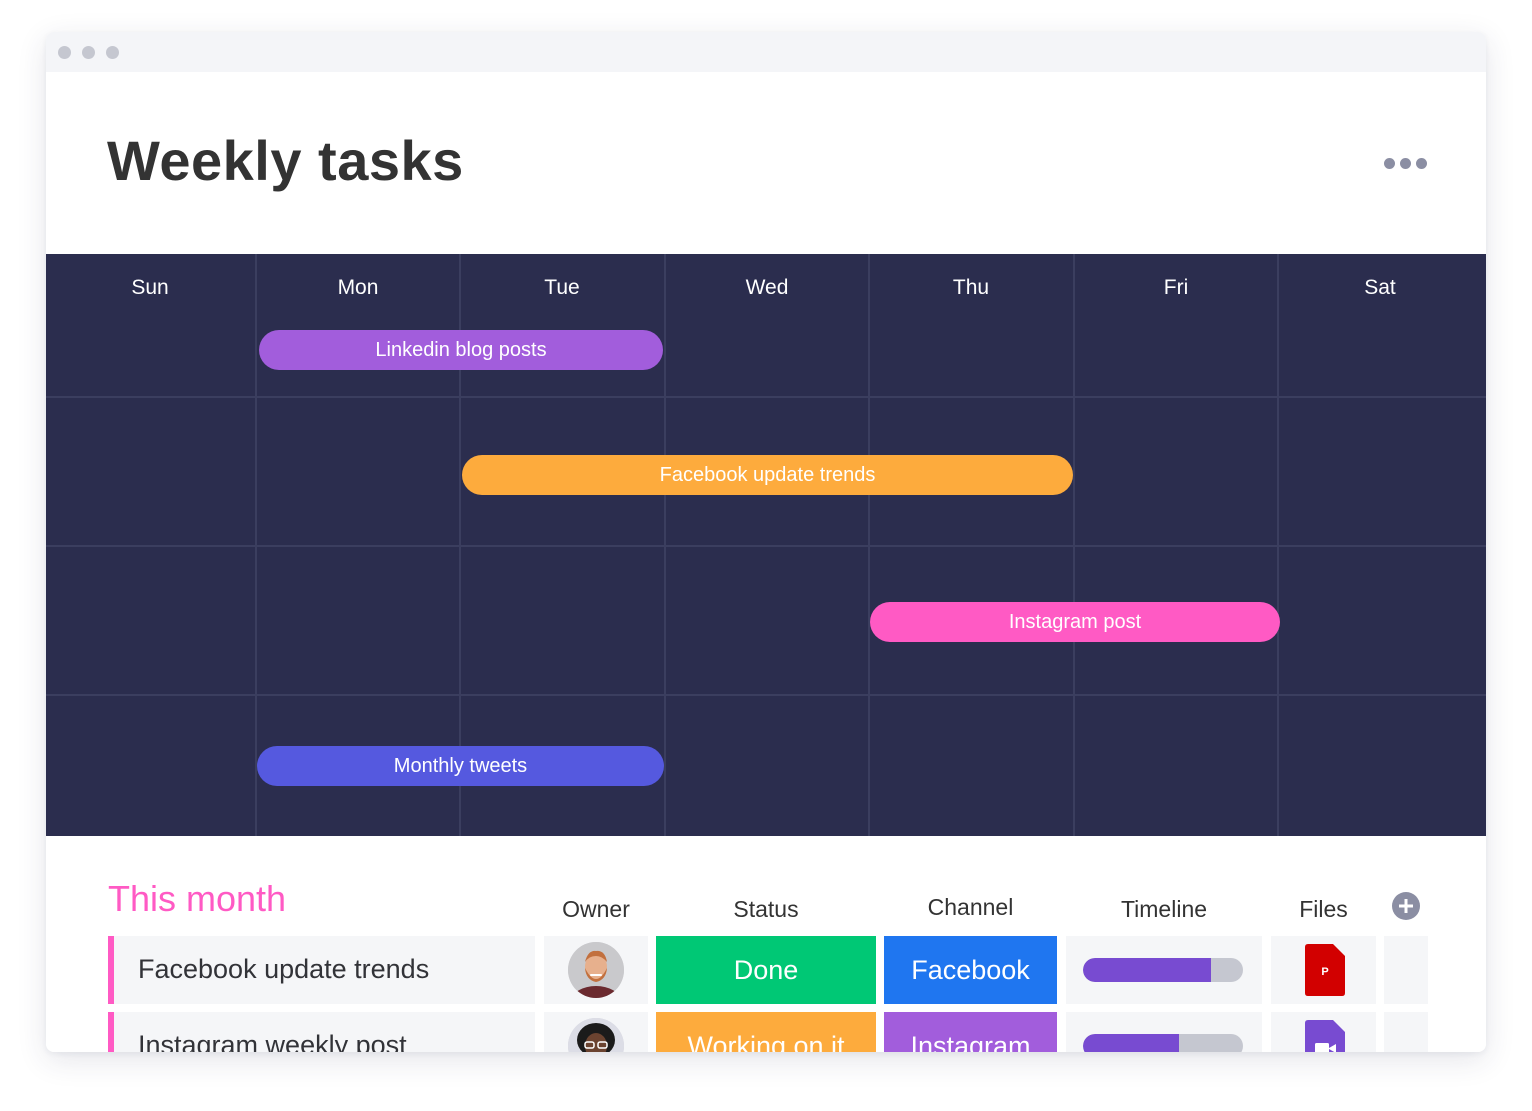  Describe the element at coordinates (358, 287) in the screenshot. I see `day-header-mon: Mon` at that location.